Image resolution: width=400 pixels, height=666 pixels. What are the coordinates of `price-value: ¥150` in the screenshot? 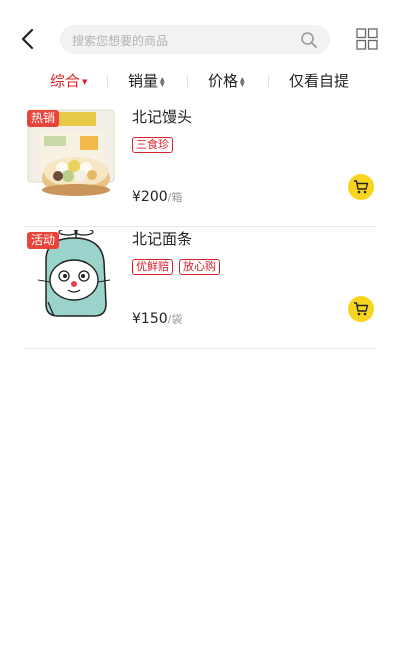 It's located at (150, 319).